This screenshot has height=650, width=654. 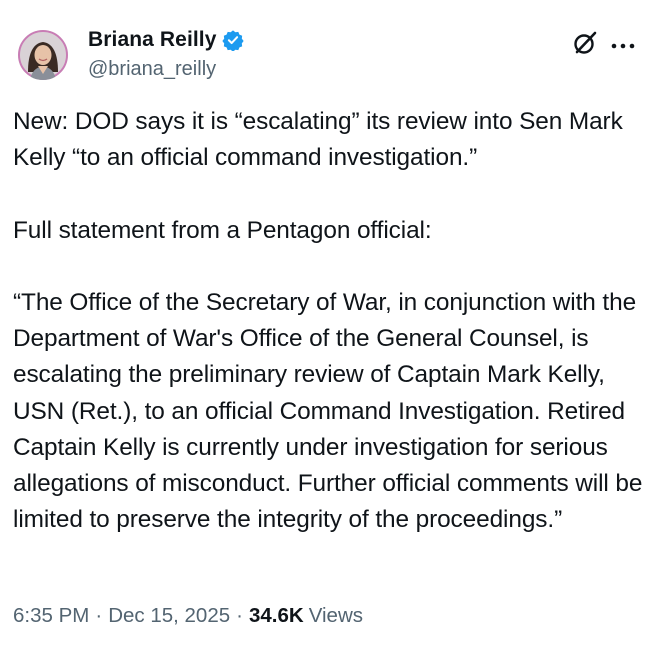 I want to click on more-horizontal-icon, so click(x=623, y=43).